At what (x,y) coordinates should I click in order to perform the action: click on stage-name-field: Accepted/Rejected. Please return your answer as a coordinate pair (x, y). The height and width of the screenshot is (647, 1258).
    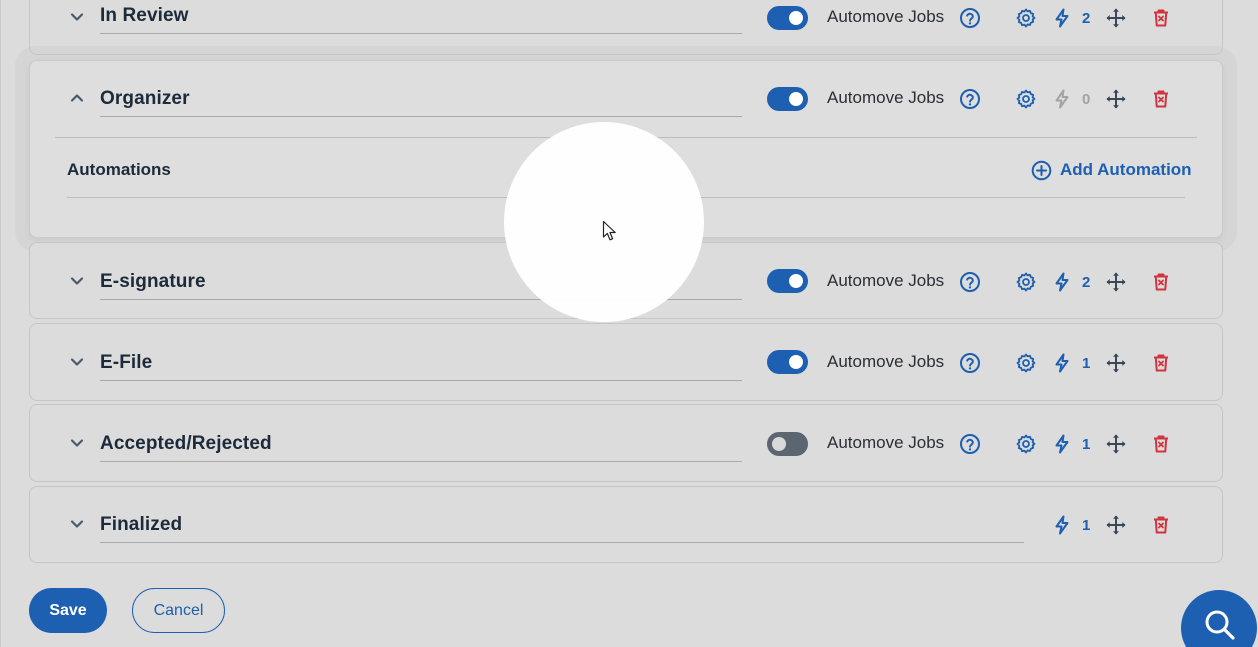
    Looking at the image, I should click on (421, 447).